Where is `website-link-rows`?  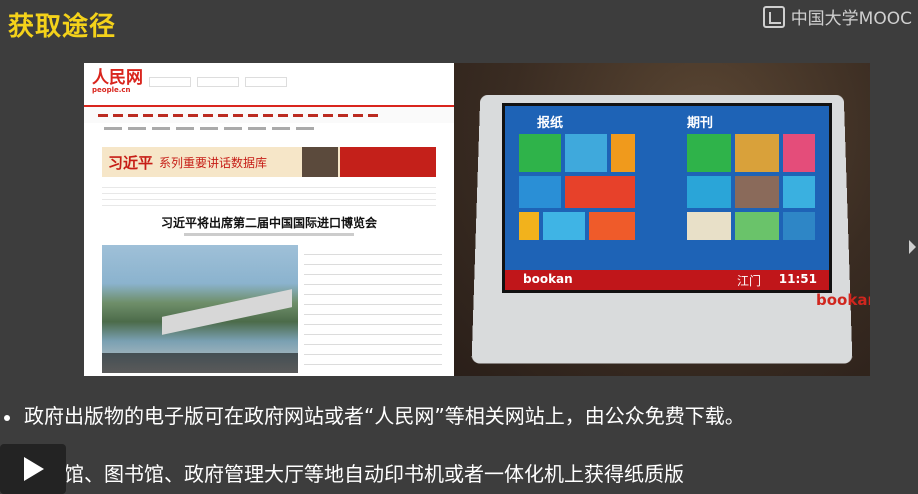 website-link-rows is located at coordinates (269, 196).